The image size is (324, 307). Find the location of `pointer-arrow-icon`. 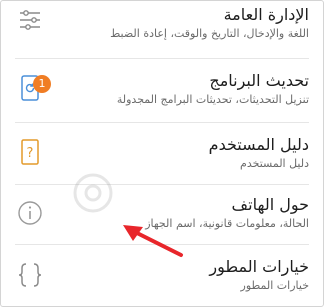

pointer-arrow-icon is located at coordinates (153, 241).